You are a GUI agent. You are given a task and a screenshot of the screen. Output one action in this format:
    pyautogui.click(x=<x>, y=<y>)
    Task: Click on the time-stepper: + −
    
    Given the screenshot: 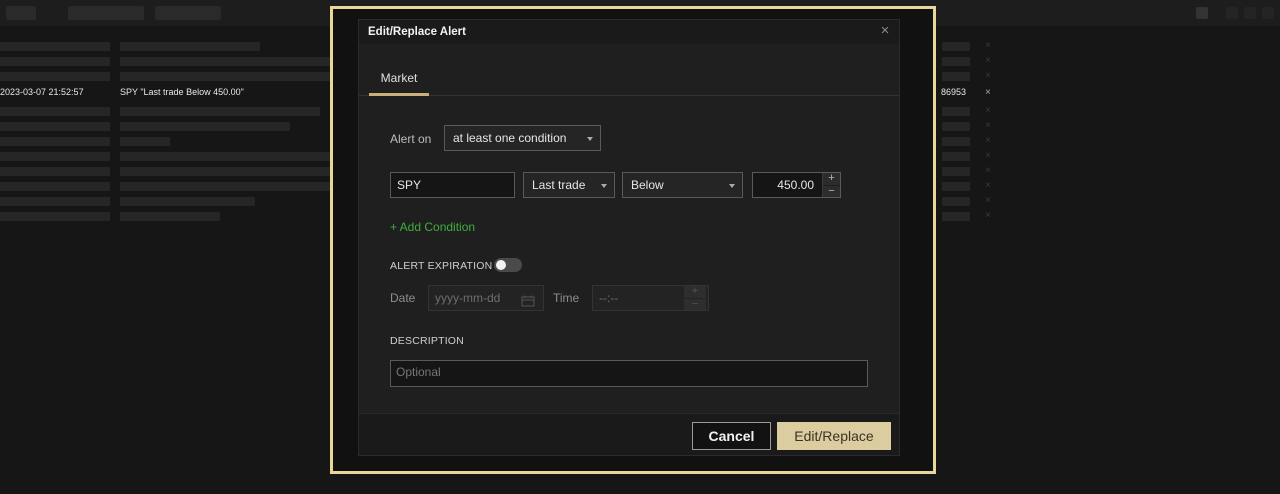 What is the action you would take?
    pyautogui.click(x=695, y=298)
    